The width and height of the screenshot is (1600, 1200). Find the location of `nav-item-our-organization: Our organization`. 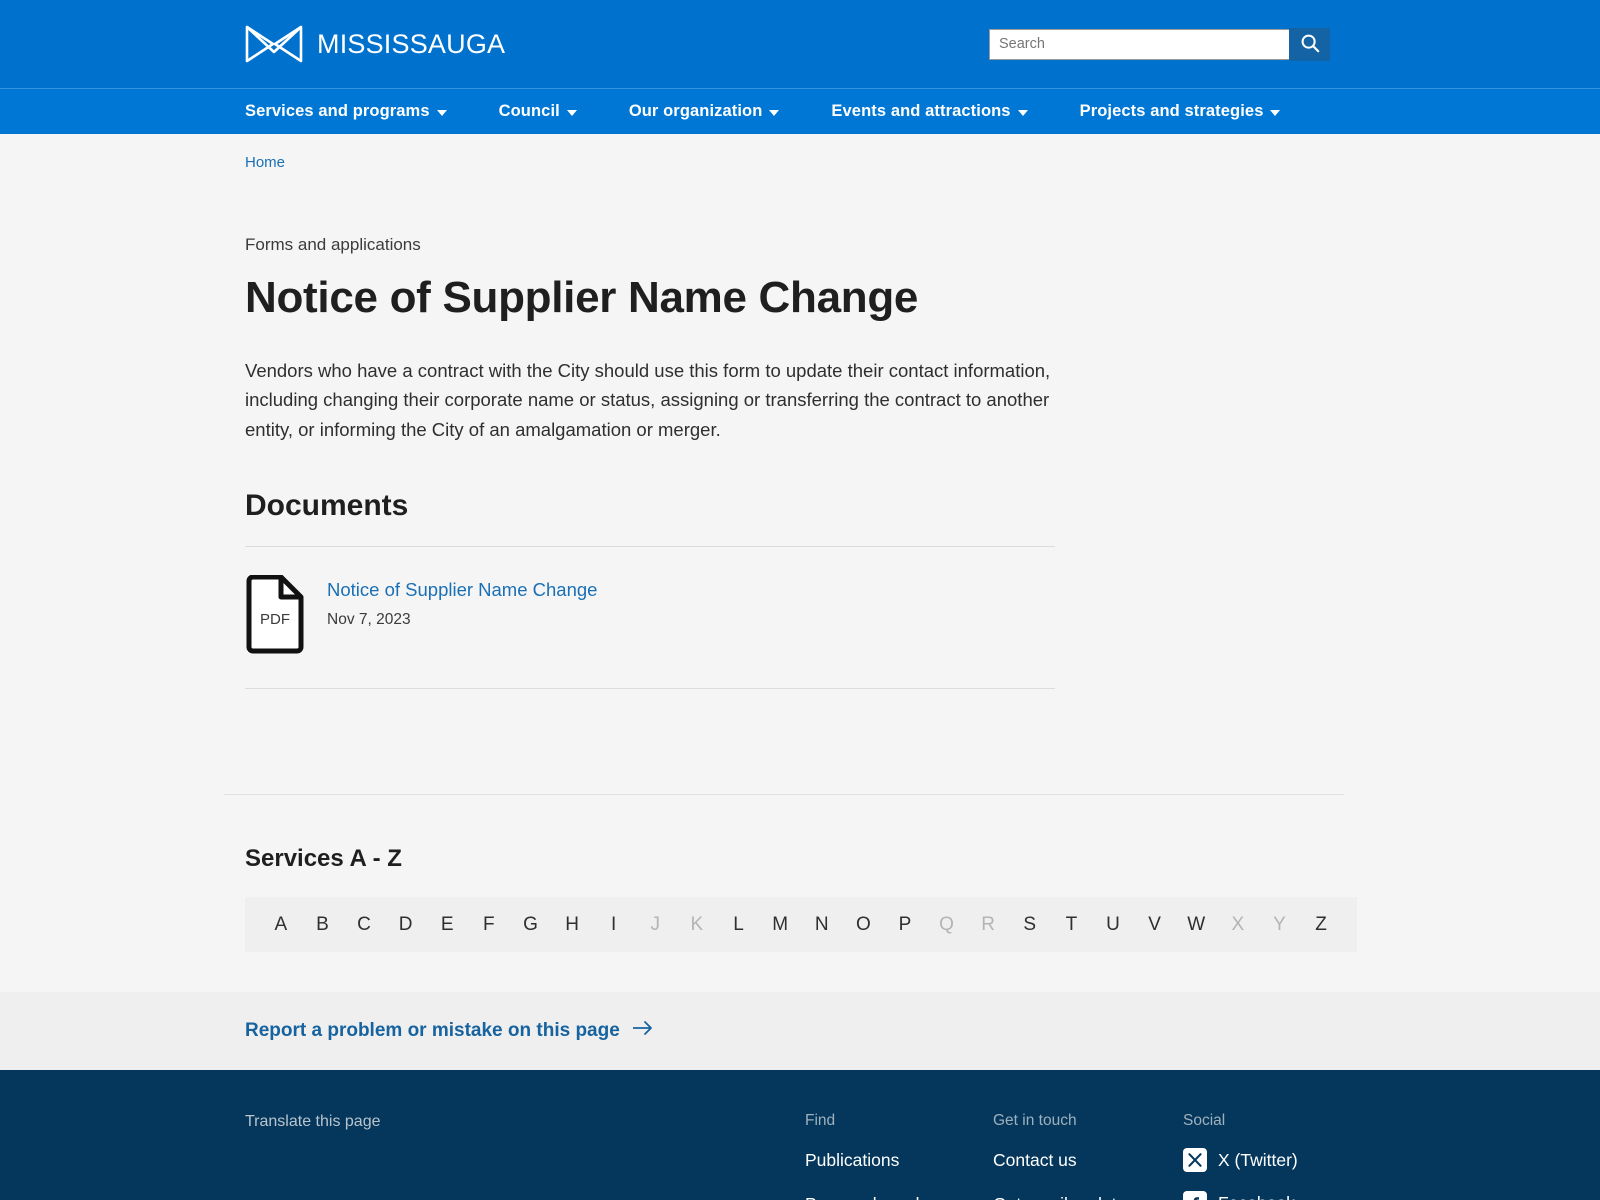

nav-item-our-organization: Our organization is located at coordinates (704, 111).